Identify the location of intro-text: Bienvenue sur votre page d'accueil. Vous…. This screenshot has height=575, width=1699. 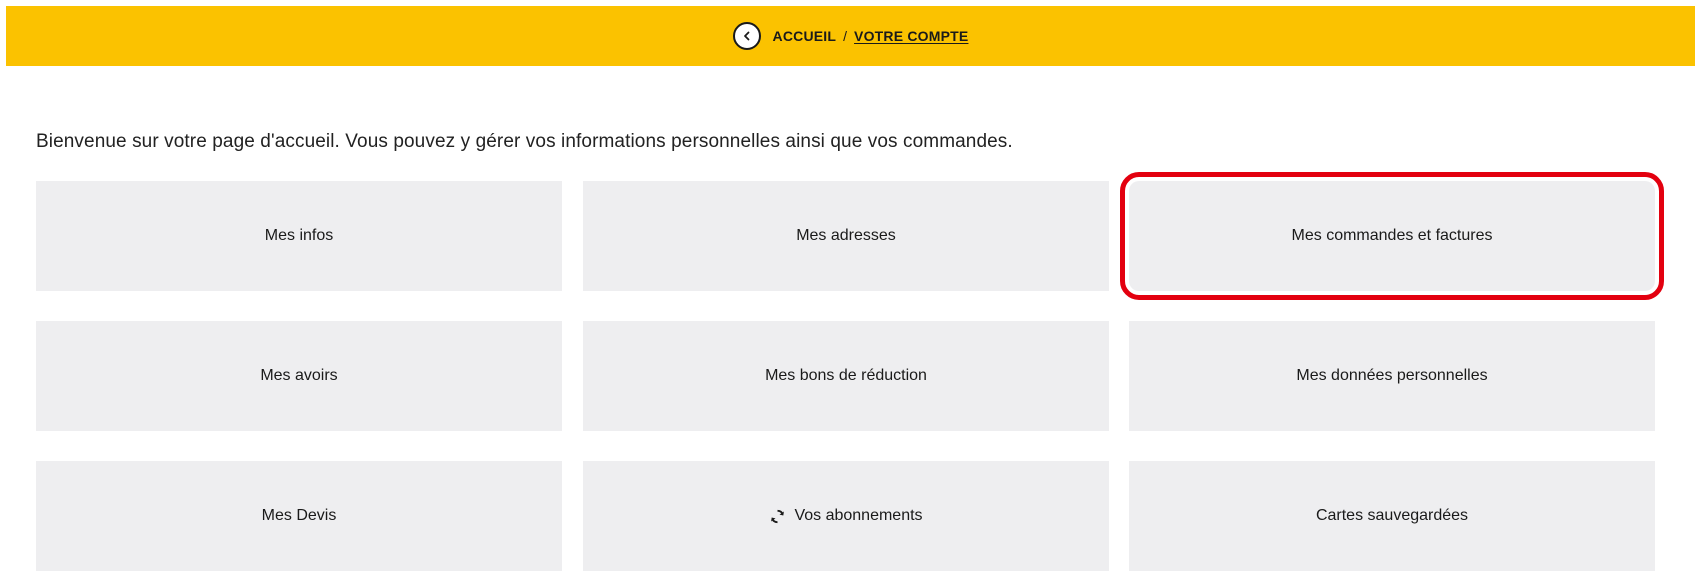
(524, 141).